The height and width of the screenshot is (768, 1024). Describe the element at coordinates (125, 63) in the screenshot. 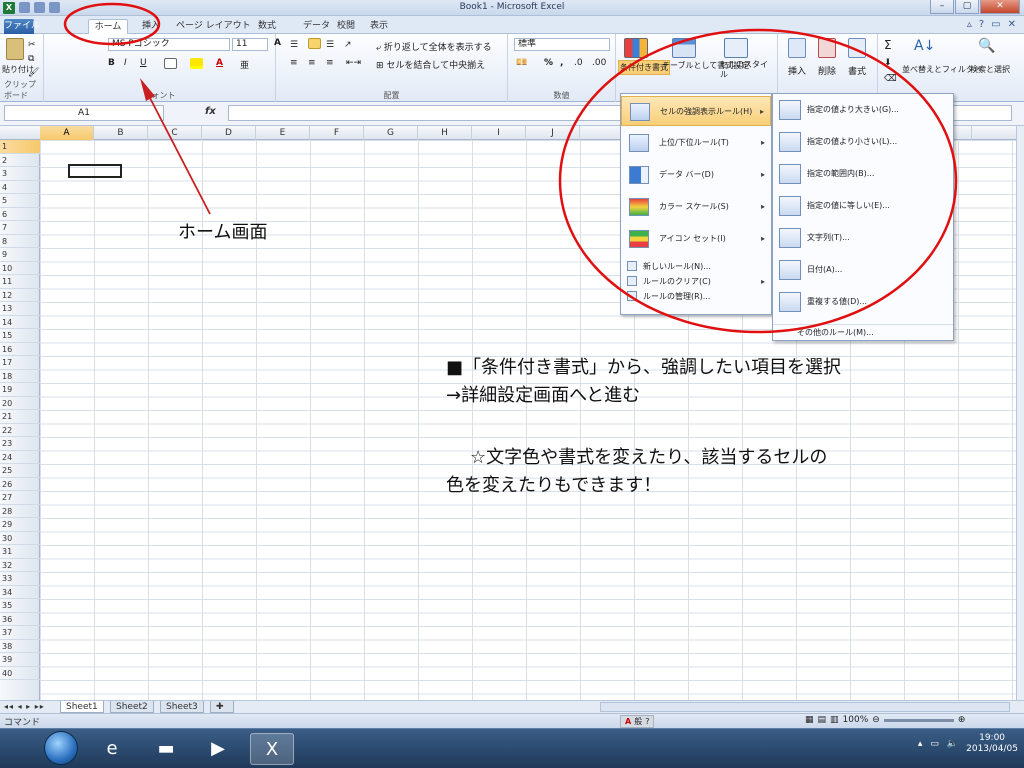

I see `italic-button: I` at that location.